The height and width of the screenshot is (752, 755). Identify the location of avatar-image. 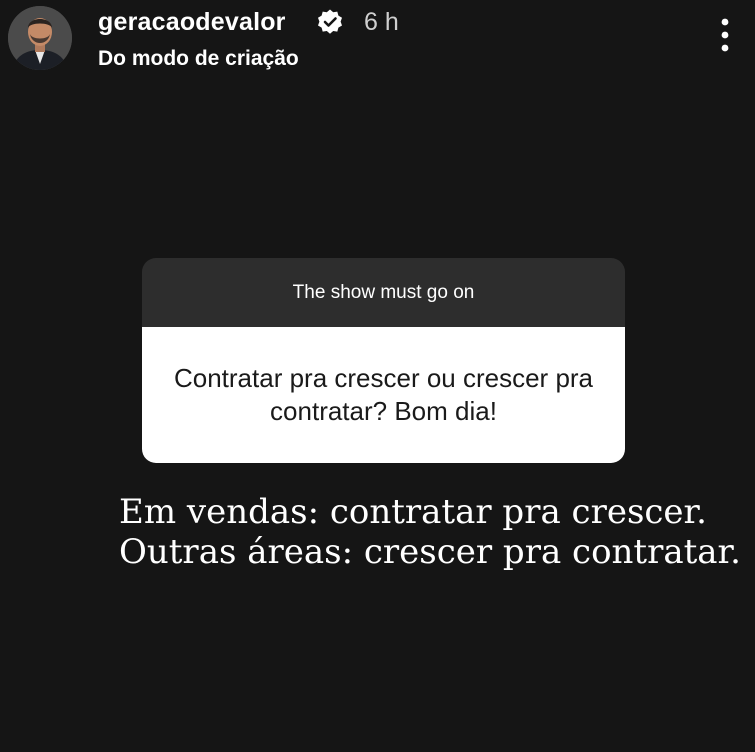
(40, 38).